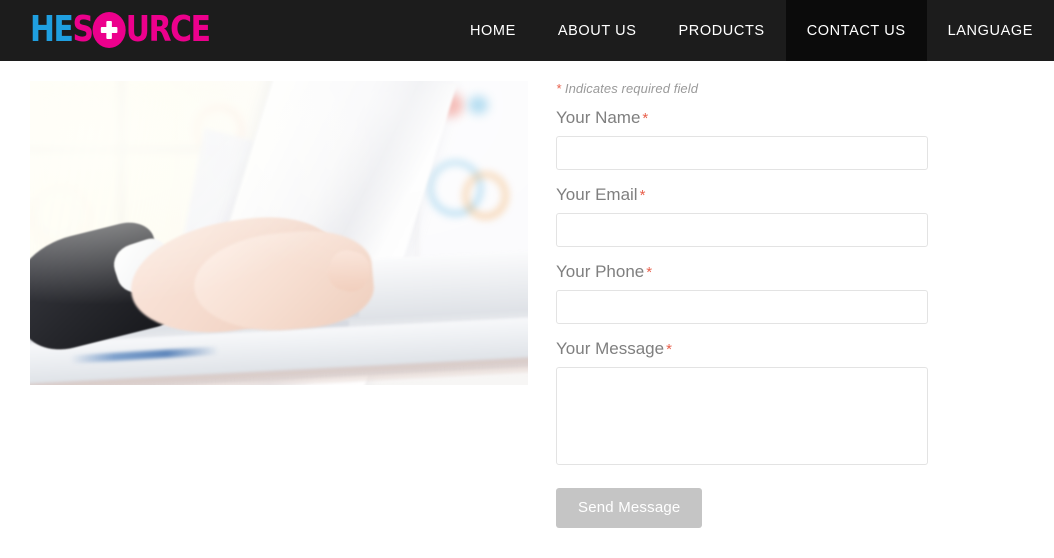 The height and width of the screenshot is (558, 1054). I want to click on nav-item-products: PRODUCTS, so click(722, 30).